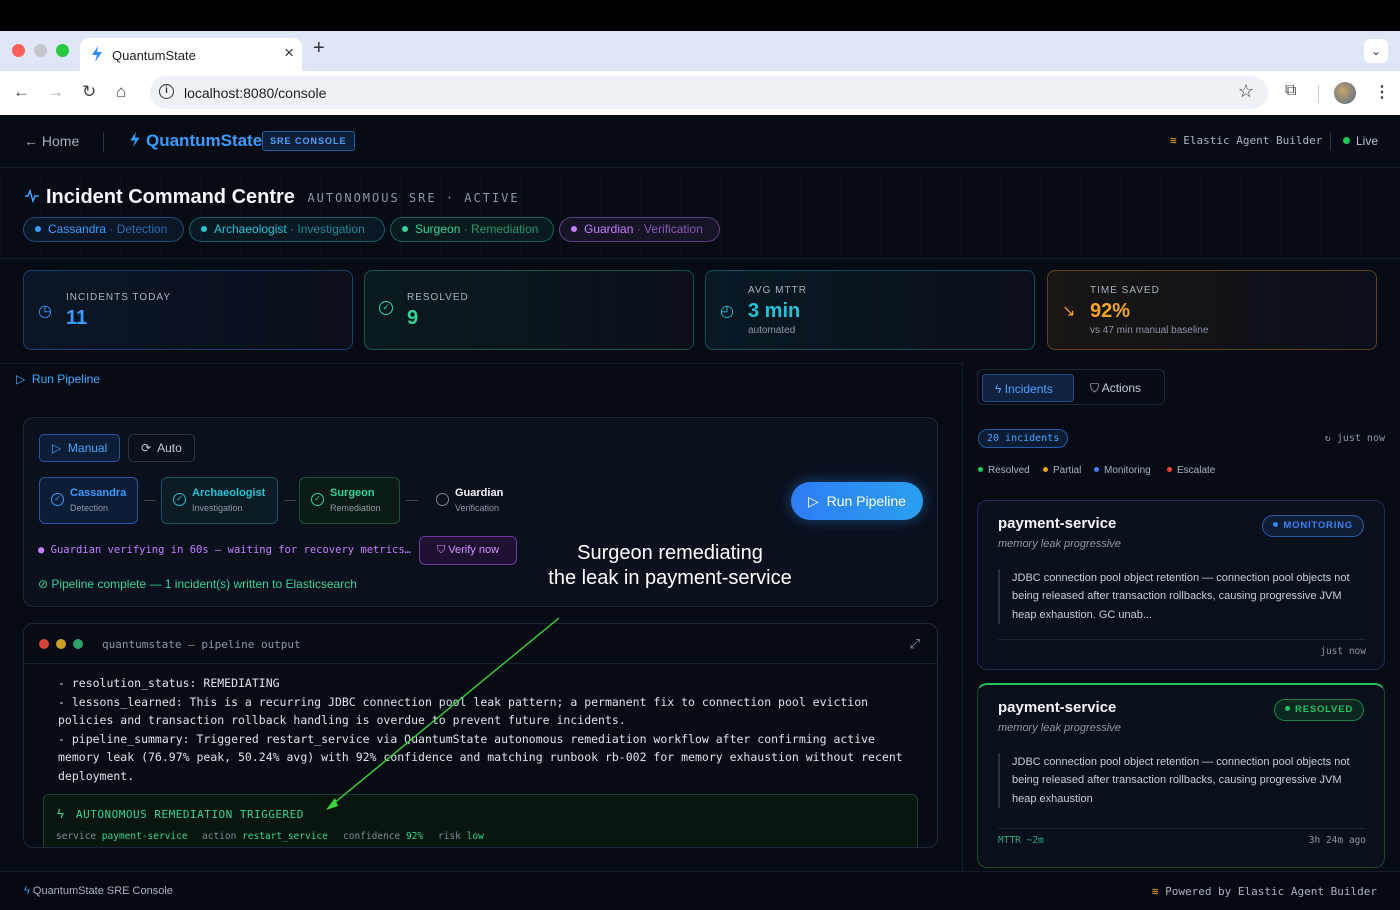 The height and width of the screenshot is (910, 1400). Describe the element at coordinates (32, 198) in the screenshot. I see `activity-pulse-icon` at that location.